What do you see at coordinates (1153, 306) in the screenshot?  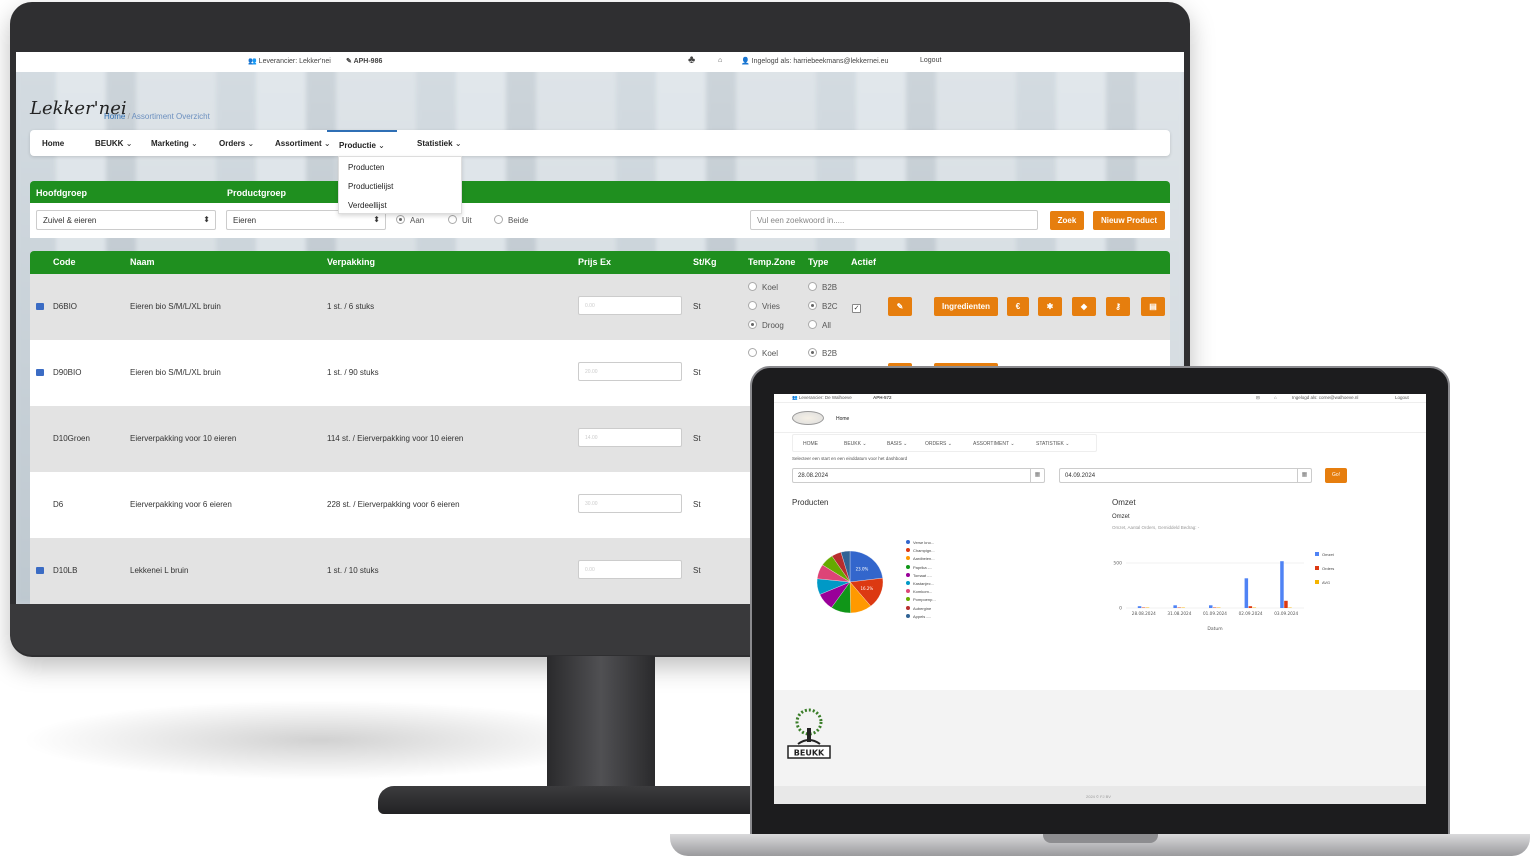 I see `file-icon: ▤` at bounding box center [1153, 306].